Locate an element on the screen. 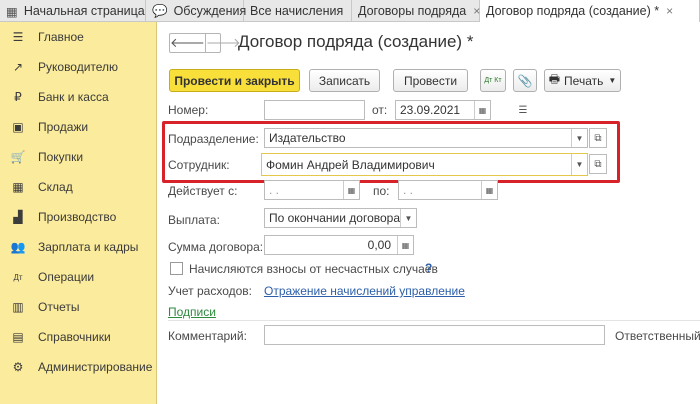 This screenshot has height=404, width=700. sidebar-item-label: Производство is located at coordinates (77, 217).